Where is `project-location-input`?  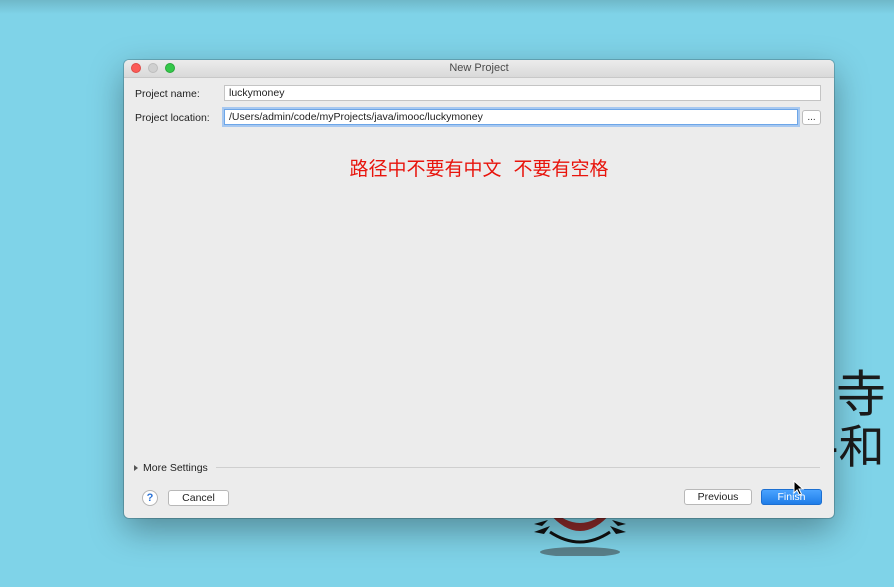 project-location-input is located at coordinates (511, 117).